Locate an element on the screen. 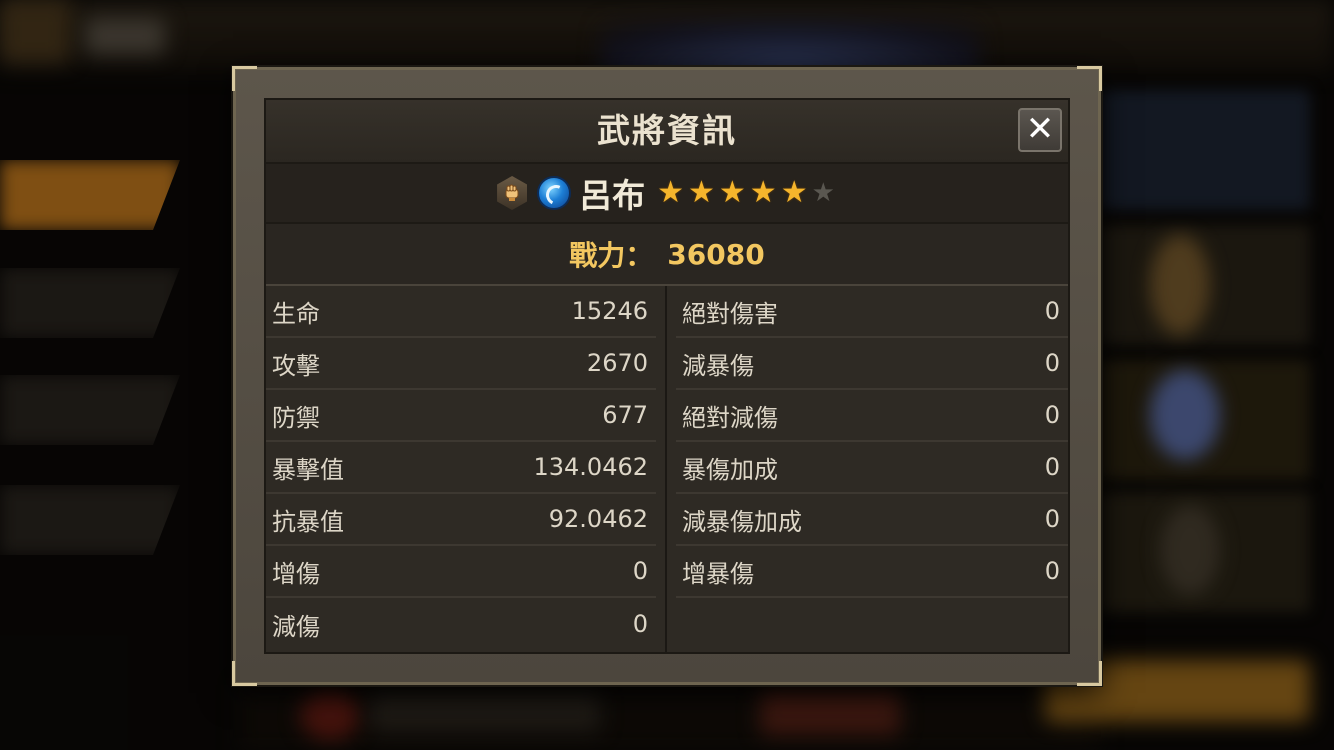  stat-row: 抗暴值 92.0462 is located at coordinates (461, 520).